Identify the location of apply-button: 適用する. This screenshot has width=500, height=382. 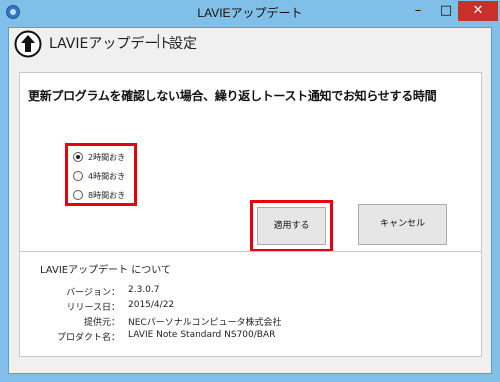
(291, 226).